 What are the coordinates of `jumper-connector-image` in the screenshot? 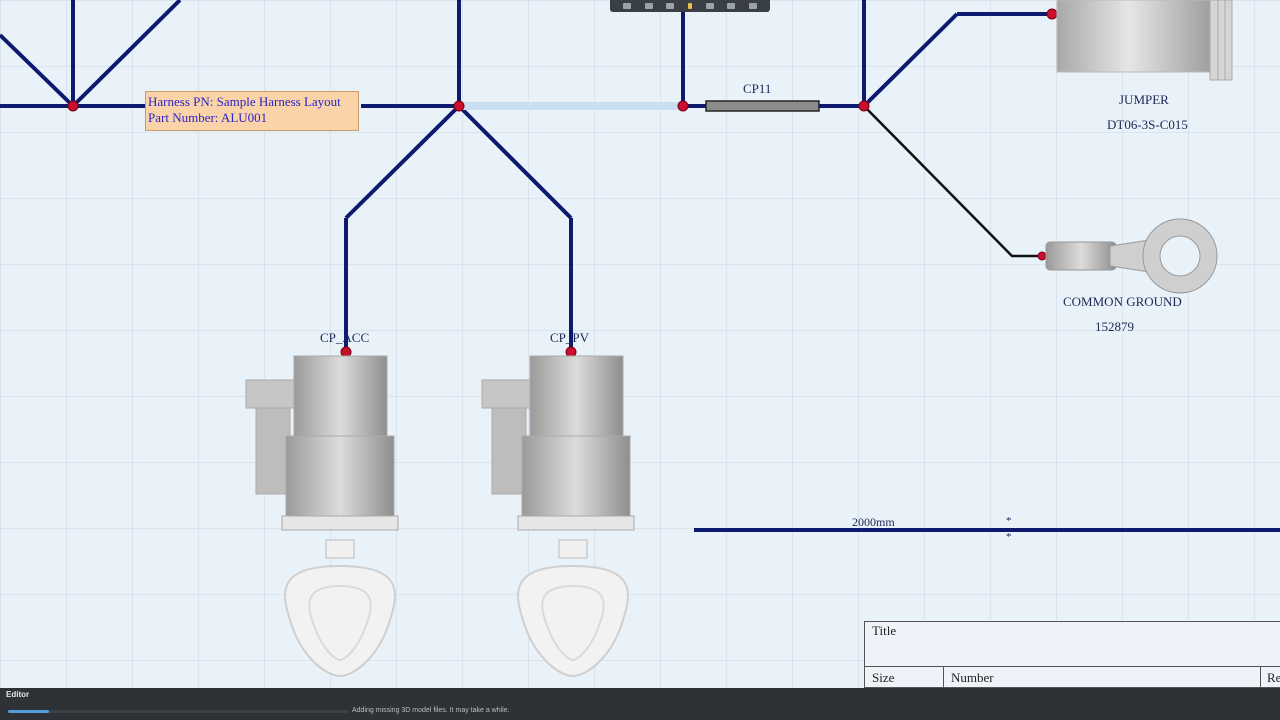 It's located at (1144, 40).